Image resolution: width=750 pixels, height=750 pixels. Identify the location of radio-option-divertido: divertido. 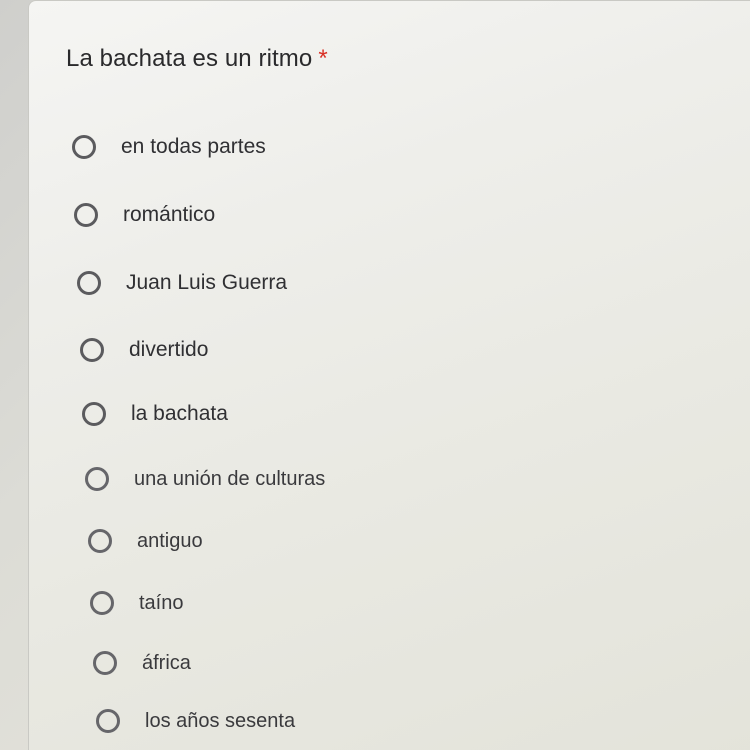
(144, 350).